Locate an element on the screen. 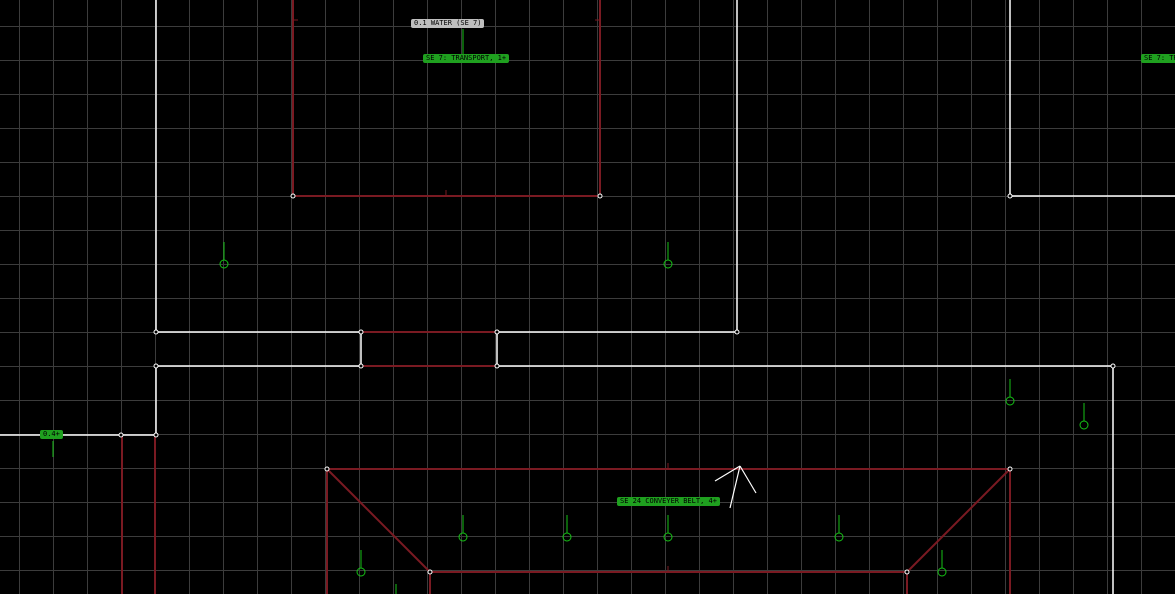 This screenshot has width=1175, height=594. sector-tag-left: 0.4+ is located at coordinates (51, 434).